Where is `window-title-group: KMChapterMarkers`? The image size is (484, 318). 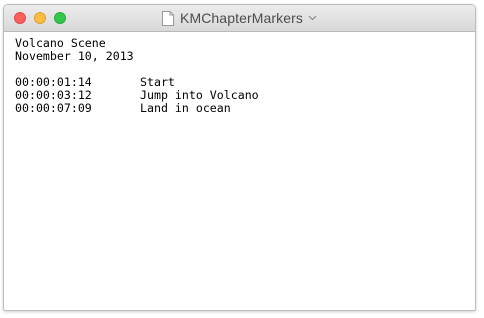
window-title-group: KMChapterMarkers is located at coordinates (239, 18).